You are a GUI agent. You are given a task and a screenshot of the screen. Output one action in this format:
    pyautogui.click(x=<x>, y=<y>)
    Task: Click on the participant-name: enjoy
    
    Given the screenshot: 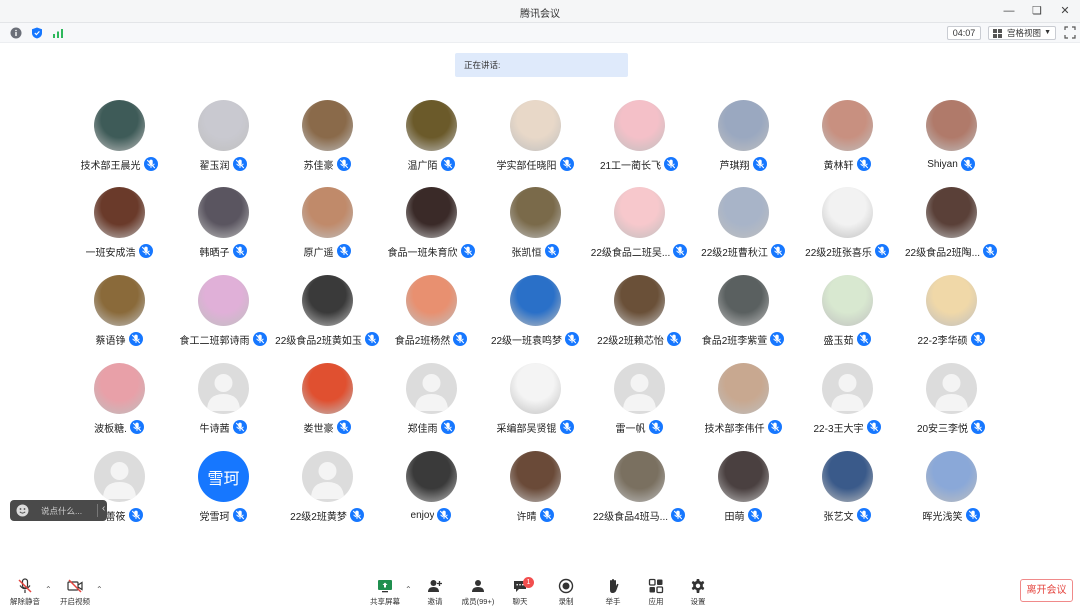 What is the action you would take?
    pyautogui.click(x=422, y=515)
    